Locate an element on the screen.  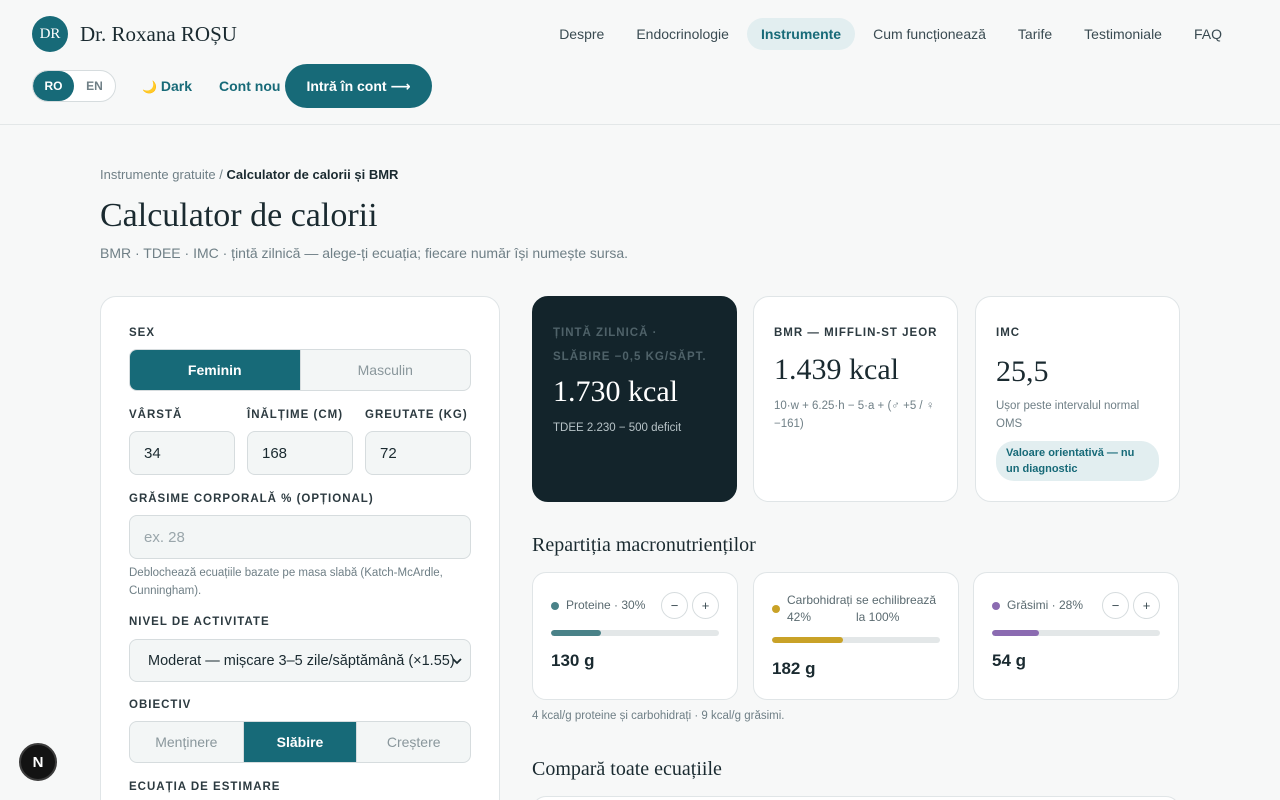
bmr-label: BMR — MIFFLIN-ST JEOR is located at coordinates (856, 333).